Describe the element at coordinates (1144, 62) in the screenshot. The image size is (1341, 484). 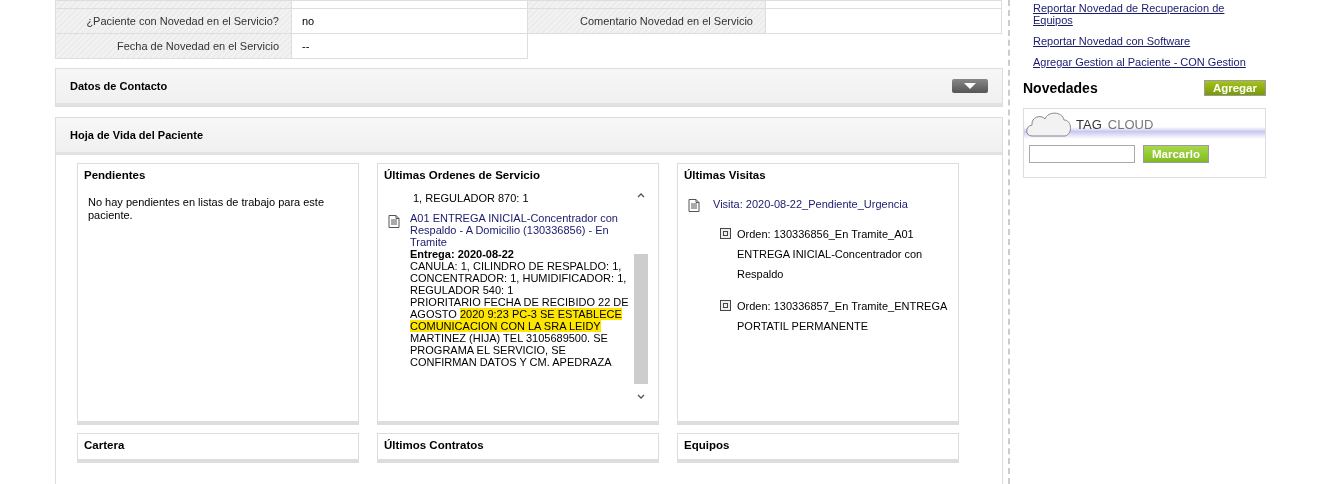
I see `sidebar-link: Agregar Gestion al Paciente - CON Gestion` at that location.